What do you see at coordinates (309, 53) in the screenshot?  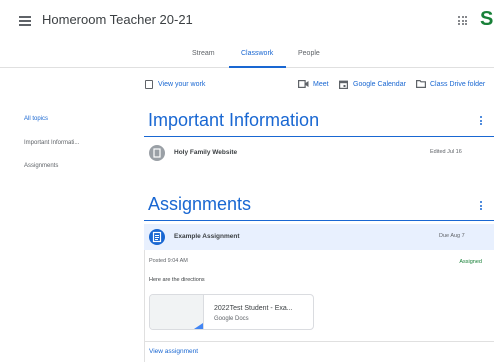 I see `tab-people: People` at bounding box center [309, 53].